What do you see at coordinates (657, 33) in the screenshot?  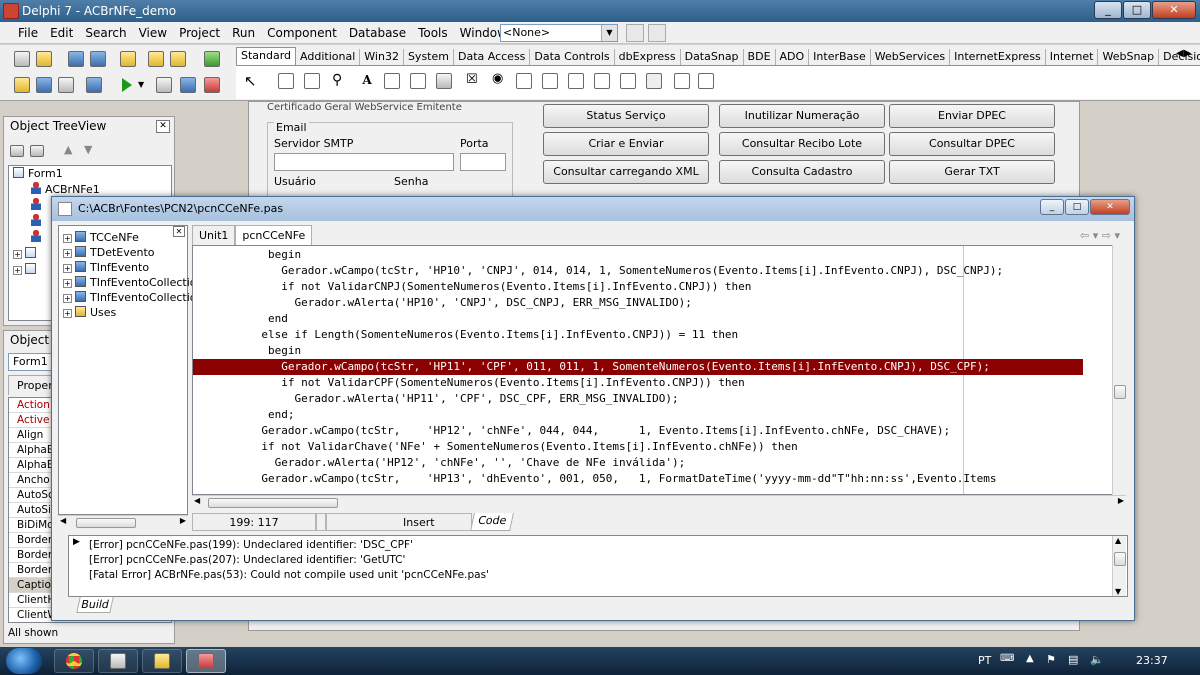 I see `set-debug-desktop-icon` at bounding box center [657, 33].